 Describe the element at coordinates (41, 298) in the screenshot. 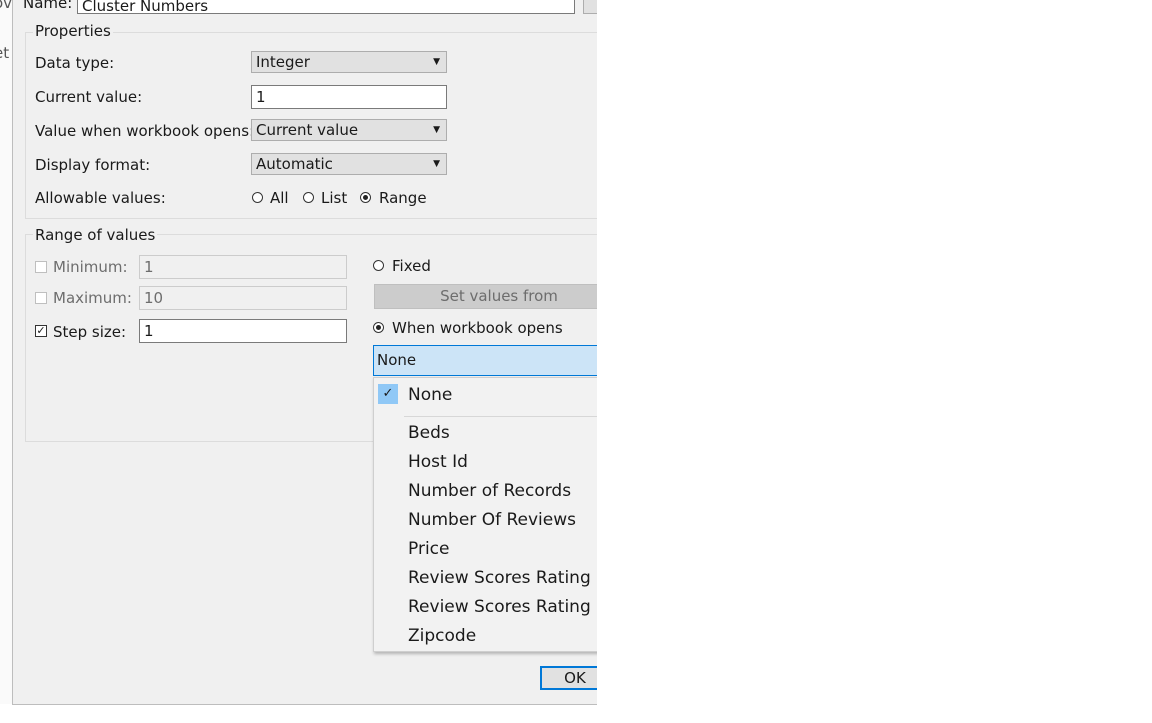

I see `maximum-checkbox` at that location.